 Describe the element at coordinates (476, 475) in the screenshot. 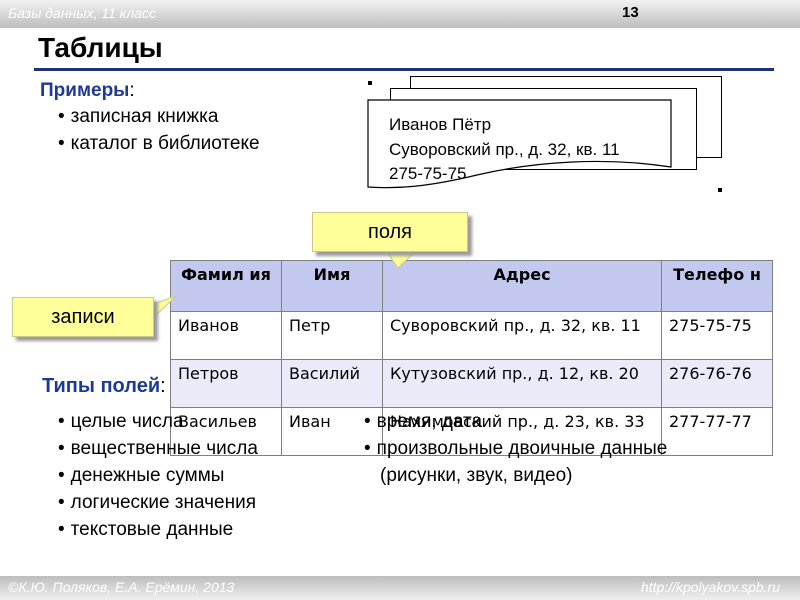

I see `list-item-continuation: (рисунки, звук, видео)` at that location.